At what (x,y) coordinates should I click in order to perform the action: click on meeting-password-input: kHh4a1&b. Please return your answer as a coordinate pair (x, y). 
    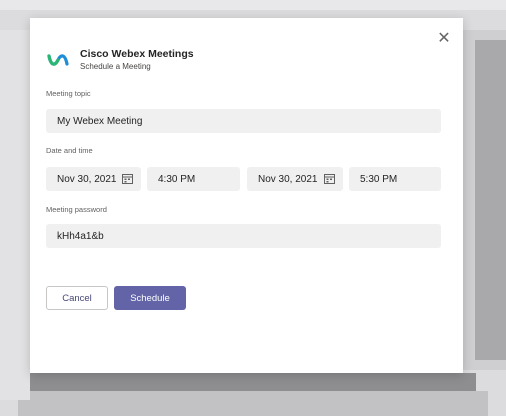
    Looking at the image, I should click on (243, 236).